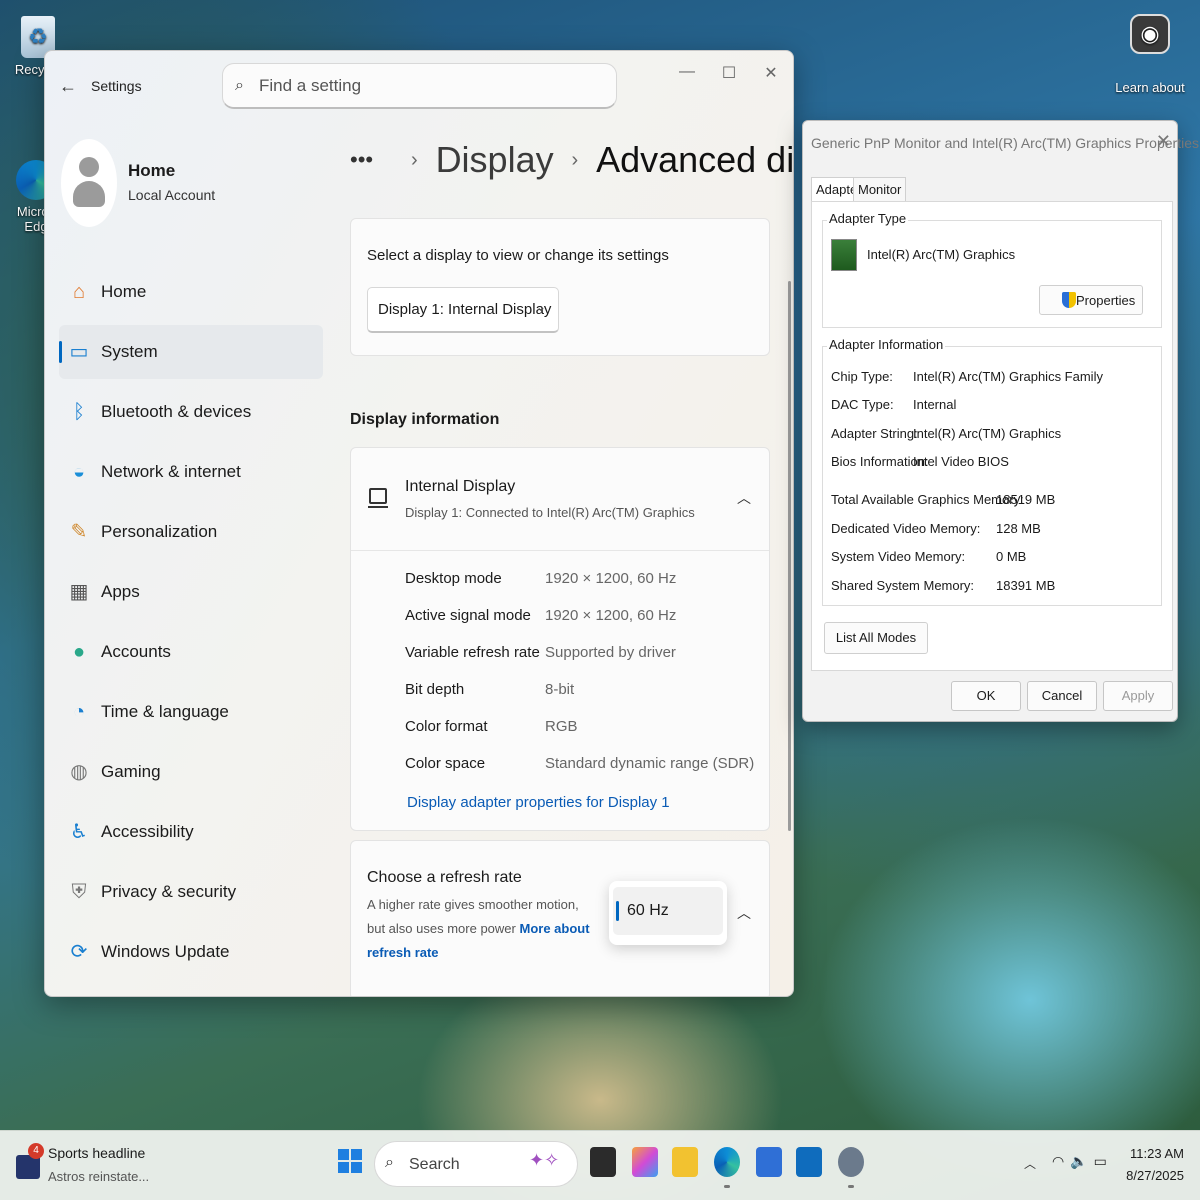  Describe the element at coordinates (191, 772) in the screenshot. I see `sidebar-item-gaming: ◍ Gaming` at that location.